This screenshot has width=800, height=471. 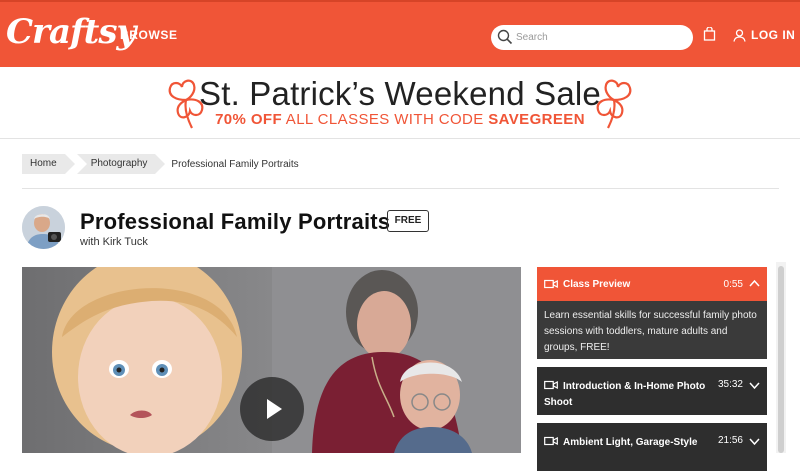 What do you see at coordinates (408, 221) in the screenshot?
I see `free-badge: FREE` at bounding box center [408, 221].